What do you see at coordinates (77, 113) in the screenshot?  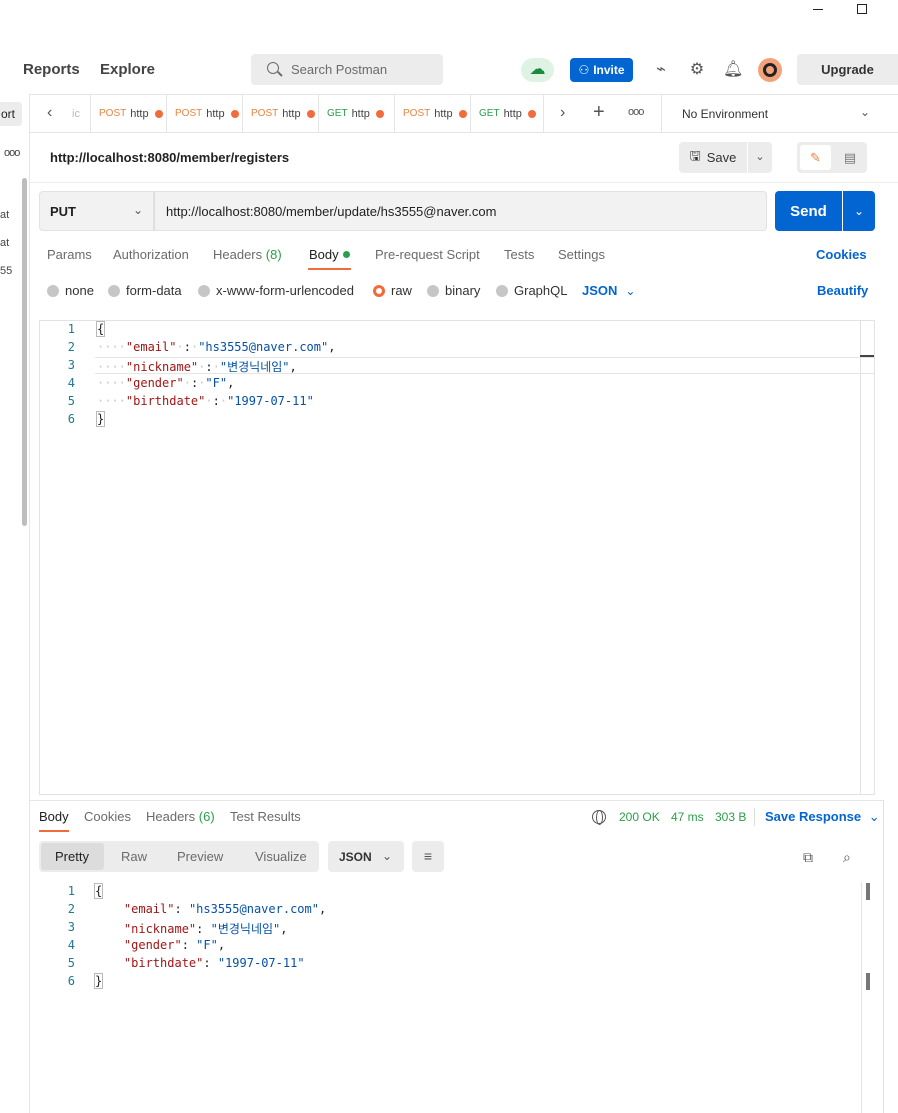 I see `request-tab: ic` at bounding box center [77, 113].